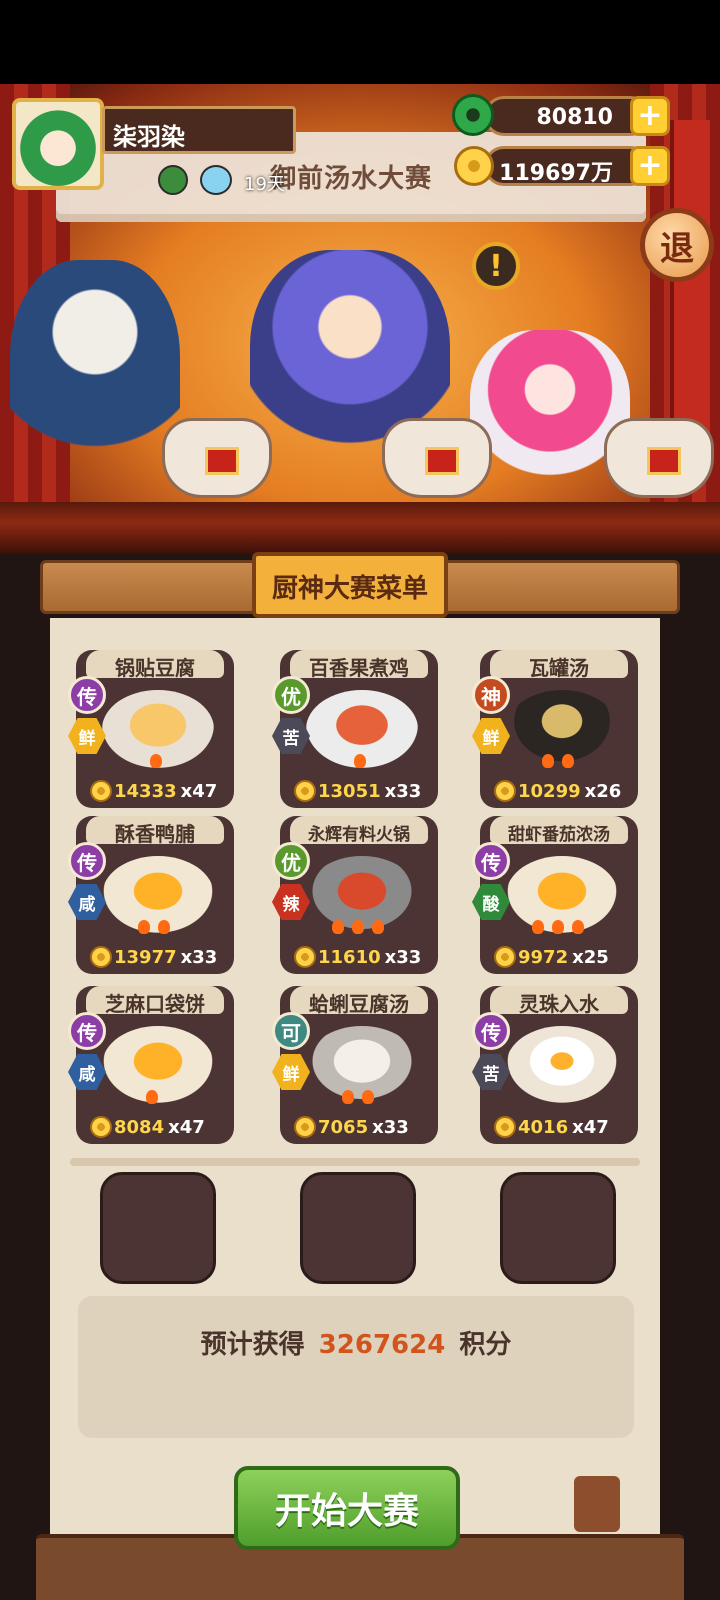 The image size is (720, 1600). Describe the element at coordinates (359, 668) in the screenshot. I see `dish-name: 百香果煮鸡` at that location.